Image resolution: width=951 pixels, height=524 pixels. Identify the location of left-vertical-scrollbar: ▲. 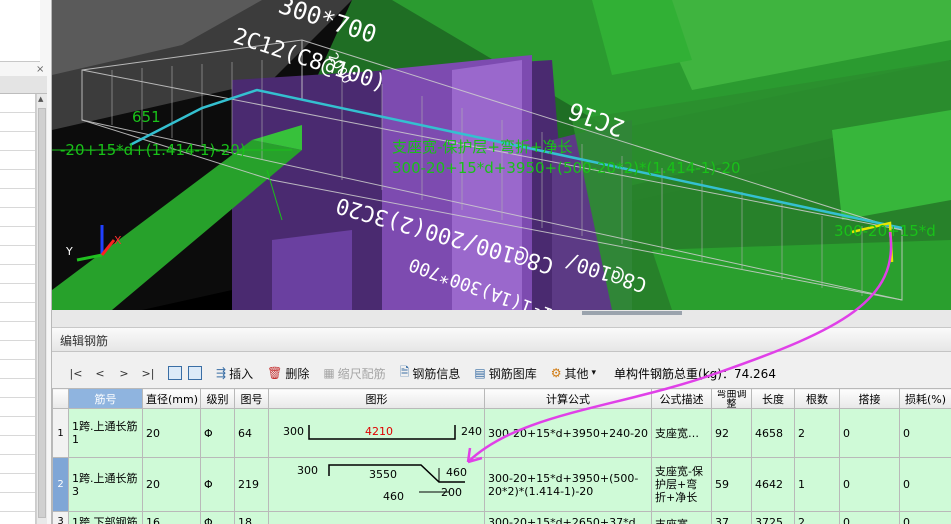
(41, 309).